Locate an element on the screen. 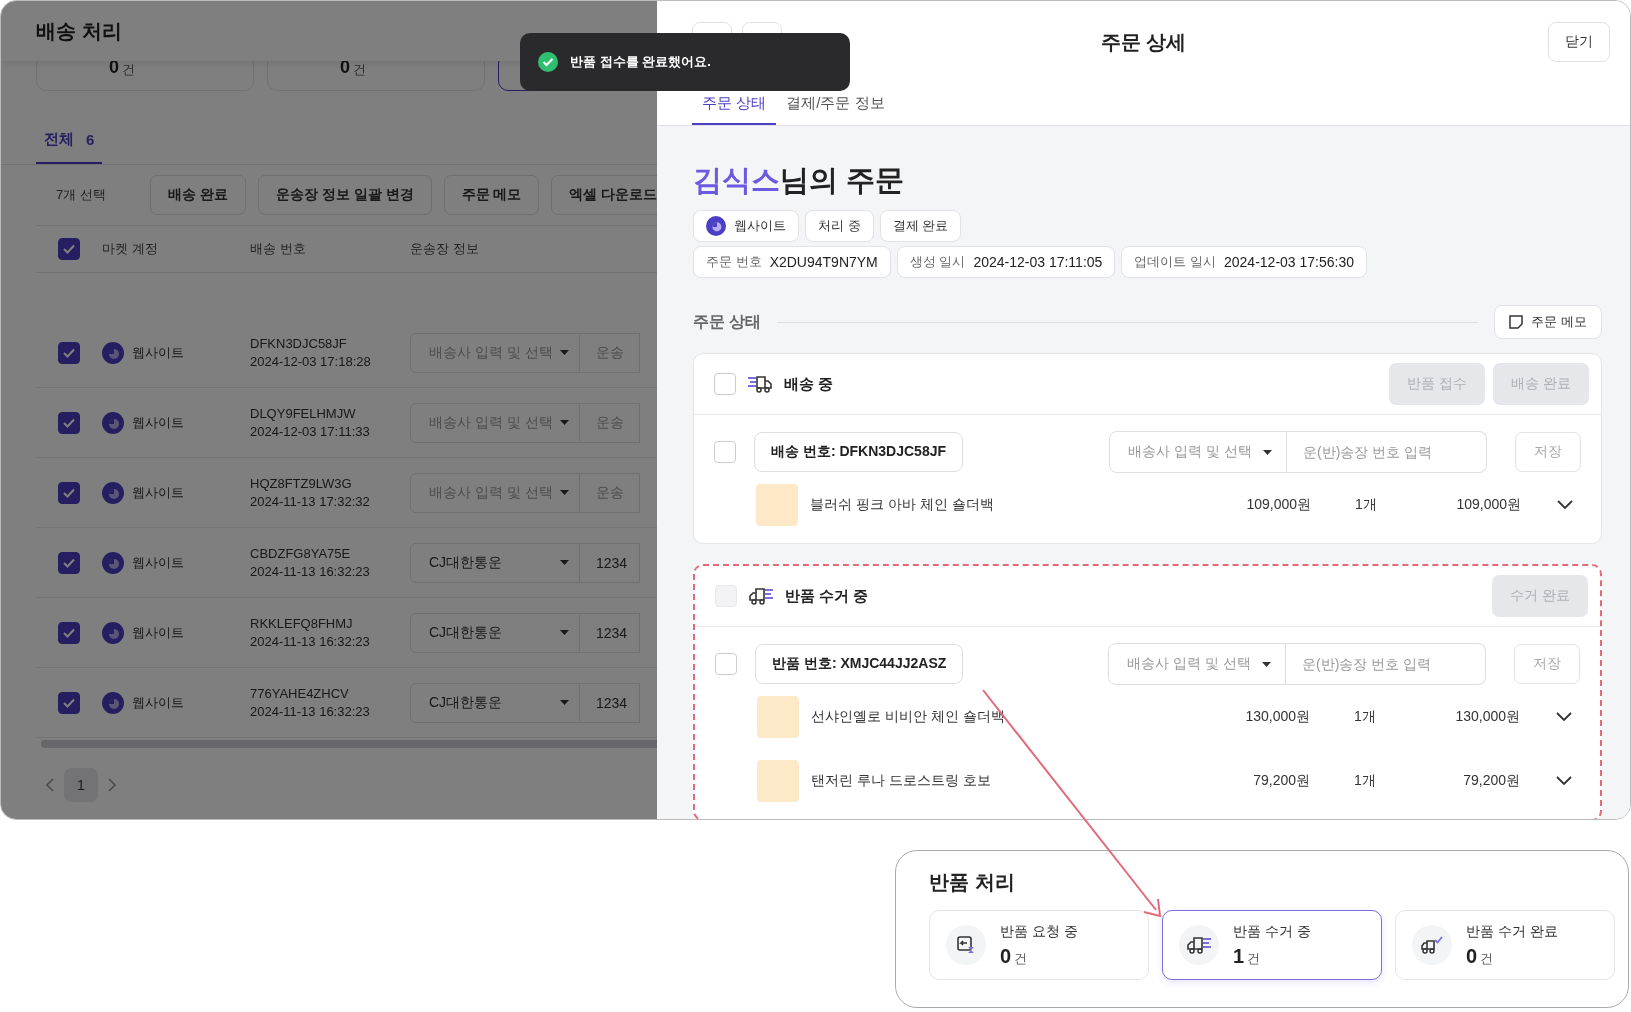 Image resolution: width=1631 pixels, height=1012 pixels. memo-button: 주문 메모 is located at coordinates (1548, 322).